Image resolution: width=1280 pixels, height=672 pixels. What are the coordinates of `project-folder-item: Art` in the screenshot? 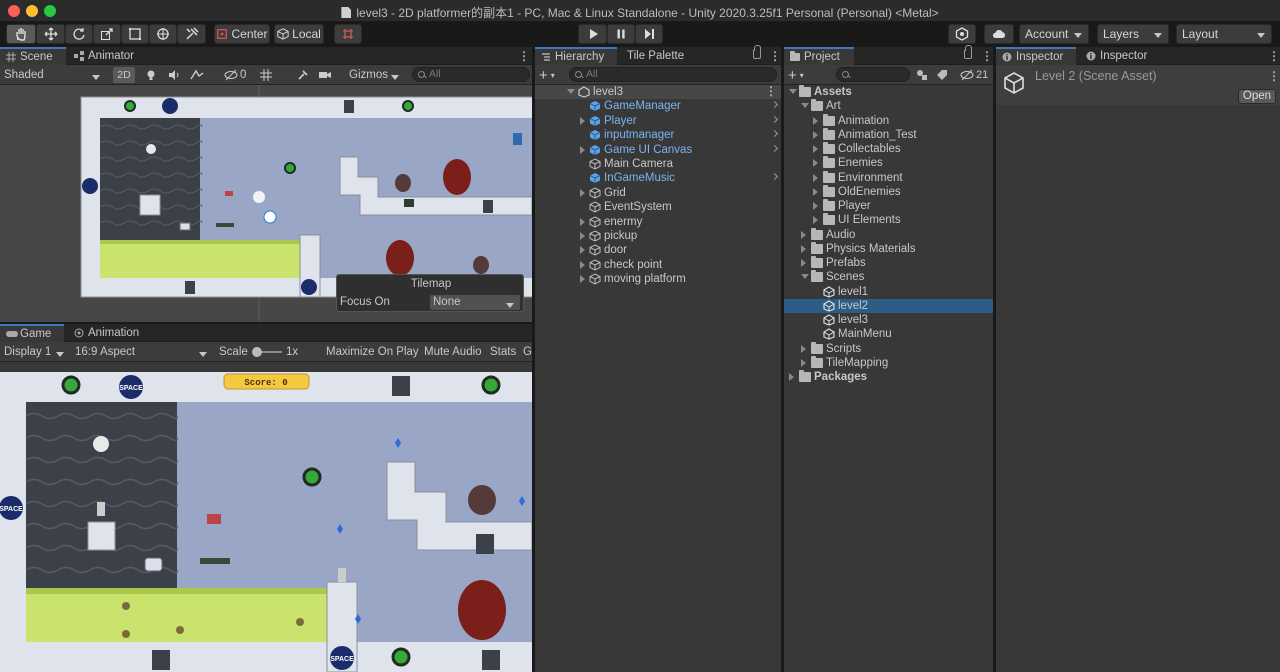 It's located at (888, 106).